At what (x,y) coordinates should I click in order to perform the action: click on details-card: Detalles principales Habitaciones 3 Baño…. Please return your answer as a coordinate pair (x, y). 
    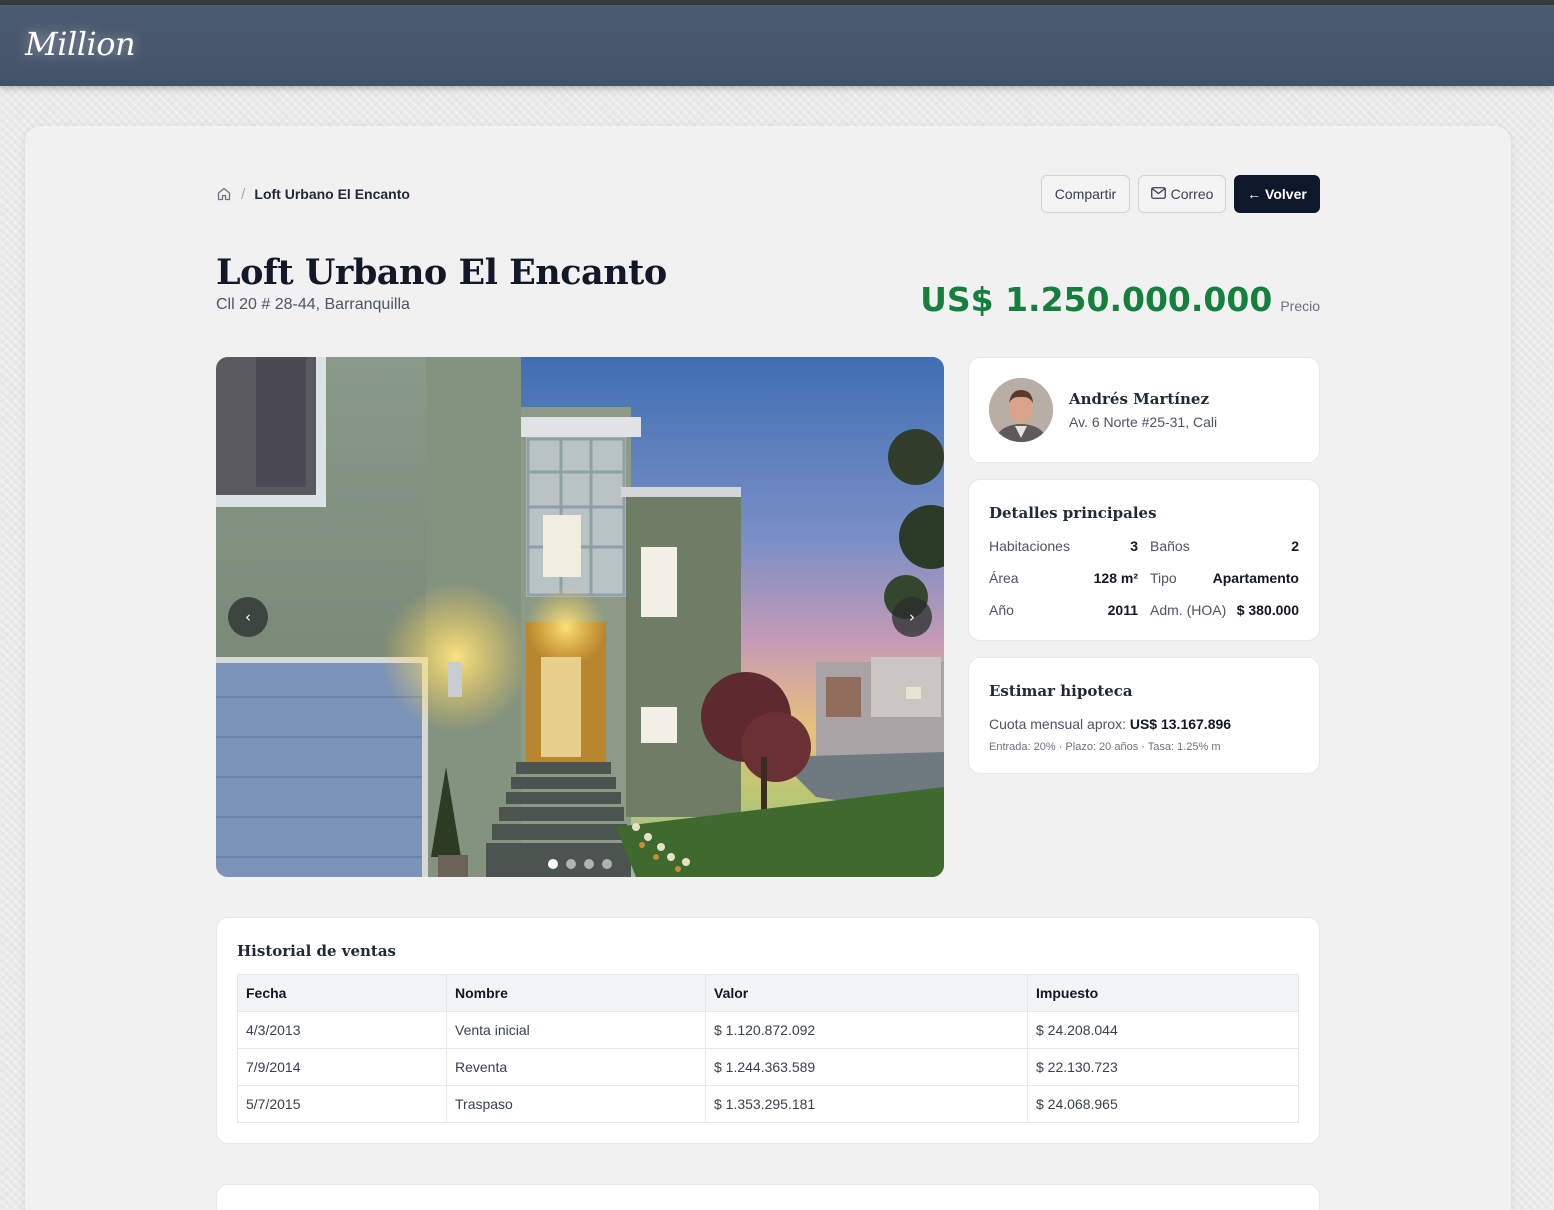
    Looking at the image, I should click on (1144, 560).